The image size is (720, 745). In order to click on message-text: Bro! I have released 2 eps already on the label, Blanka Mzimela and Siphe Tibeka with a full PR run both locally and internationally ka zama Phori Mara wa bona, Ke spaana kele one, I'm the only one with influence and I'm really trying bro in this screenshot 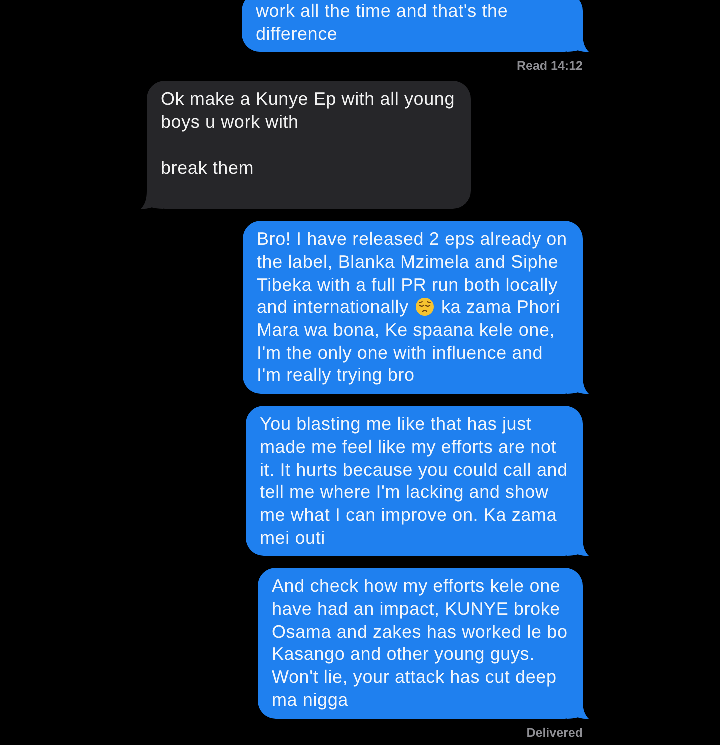, I will do `click(412, 308)`.